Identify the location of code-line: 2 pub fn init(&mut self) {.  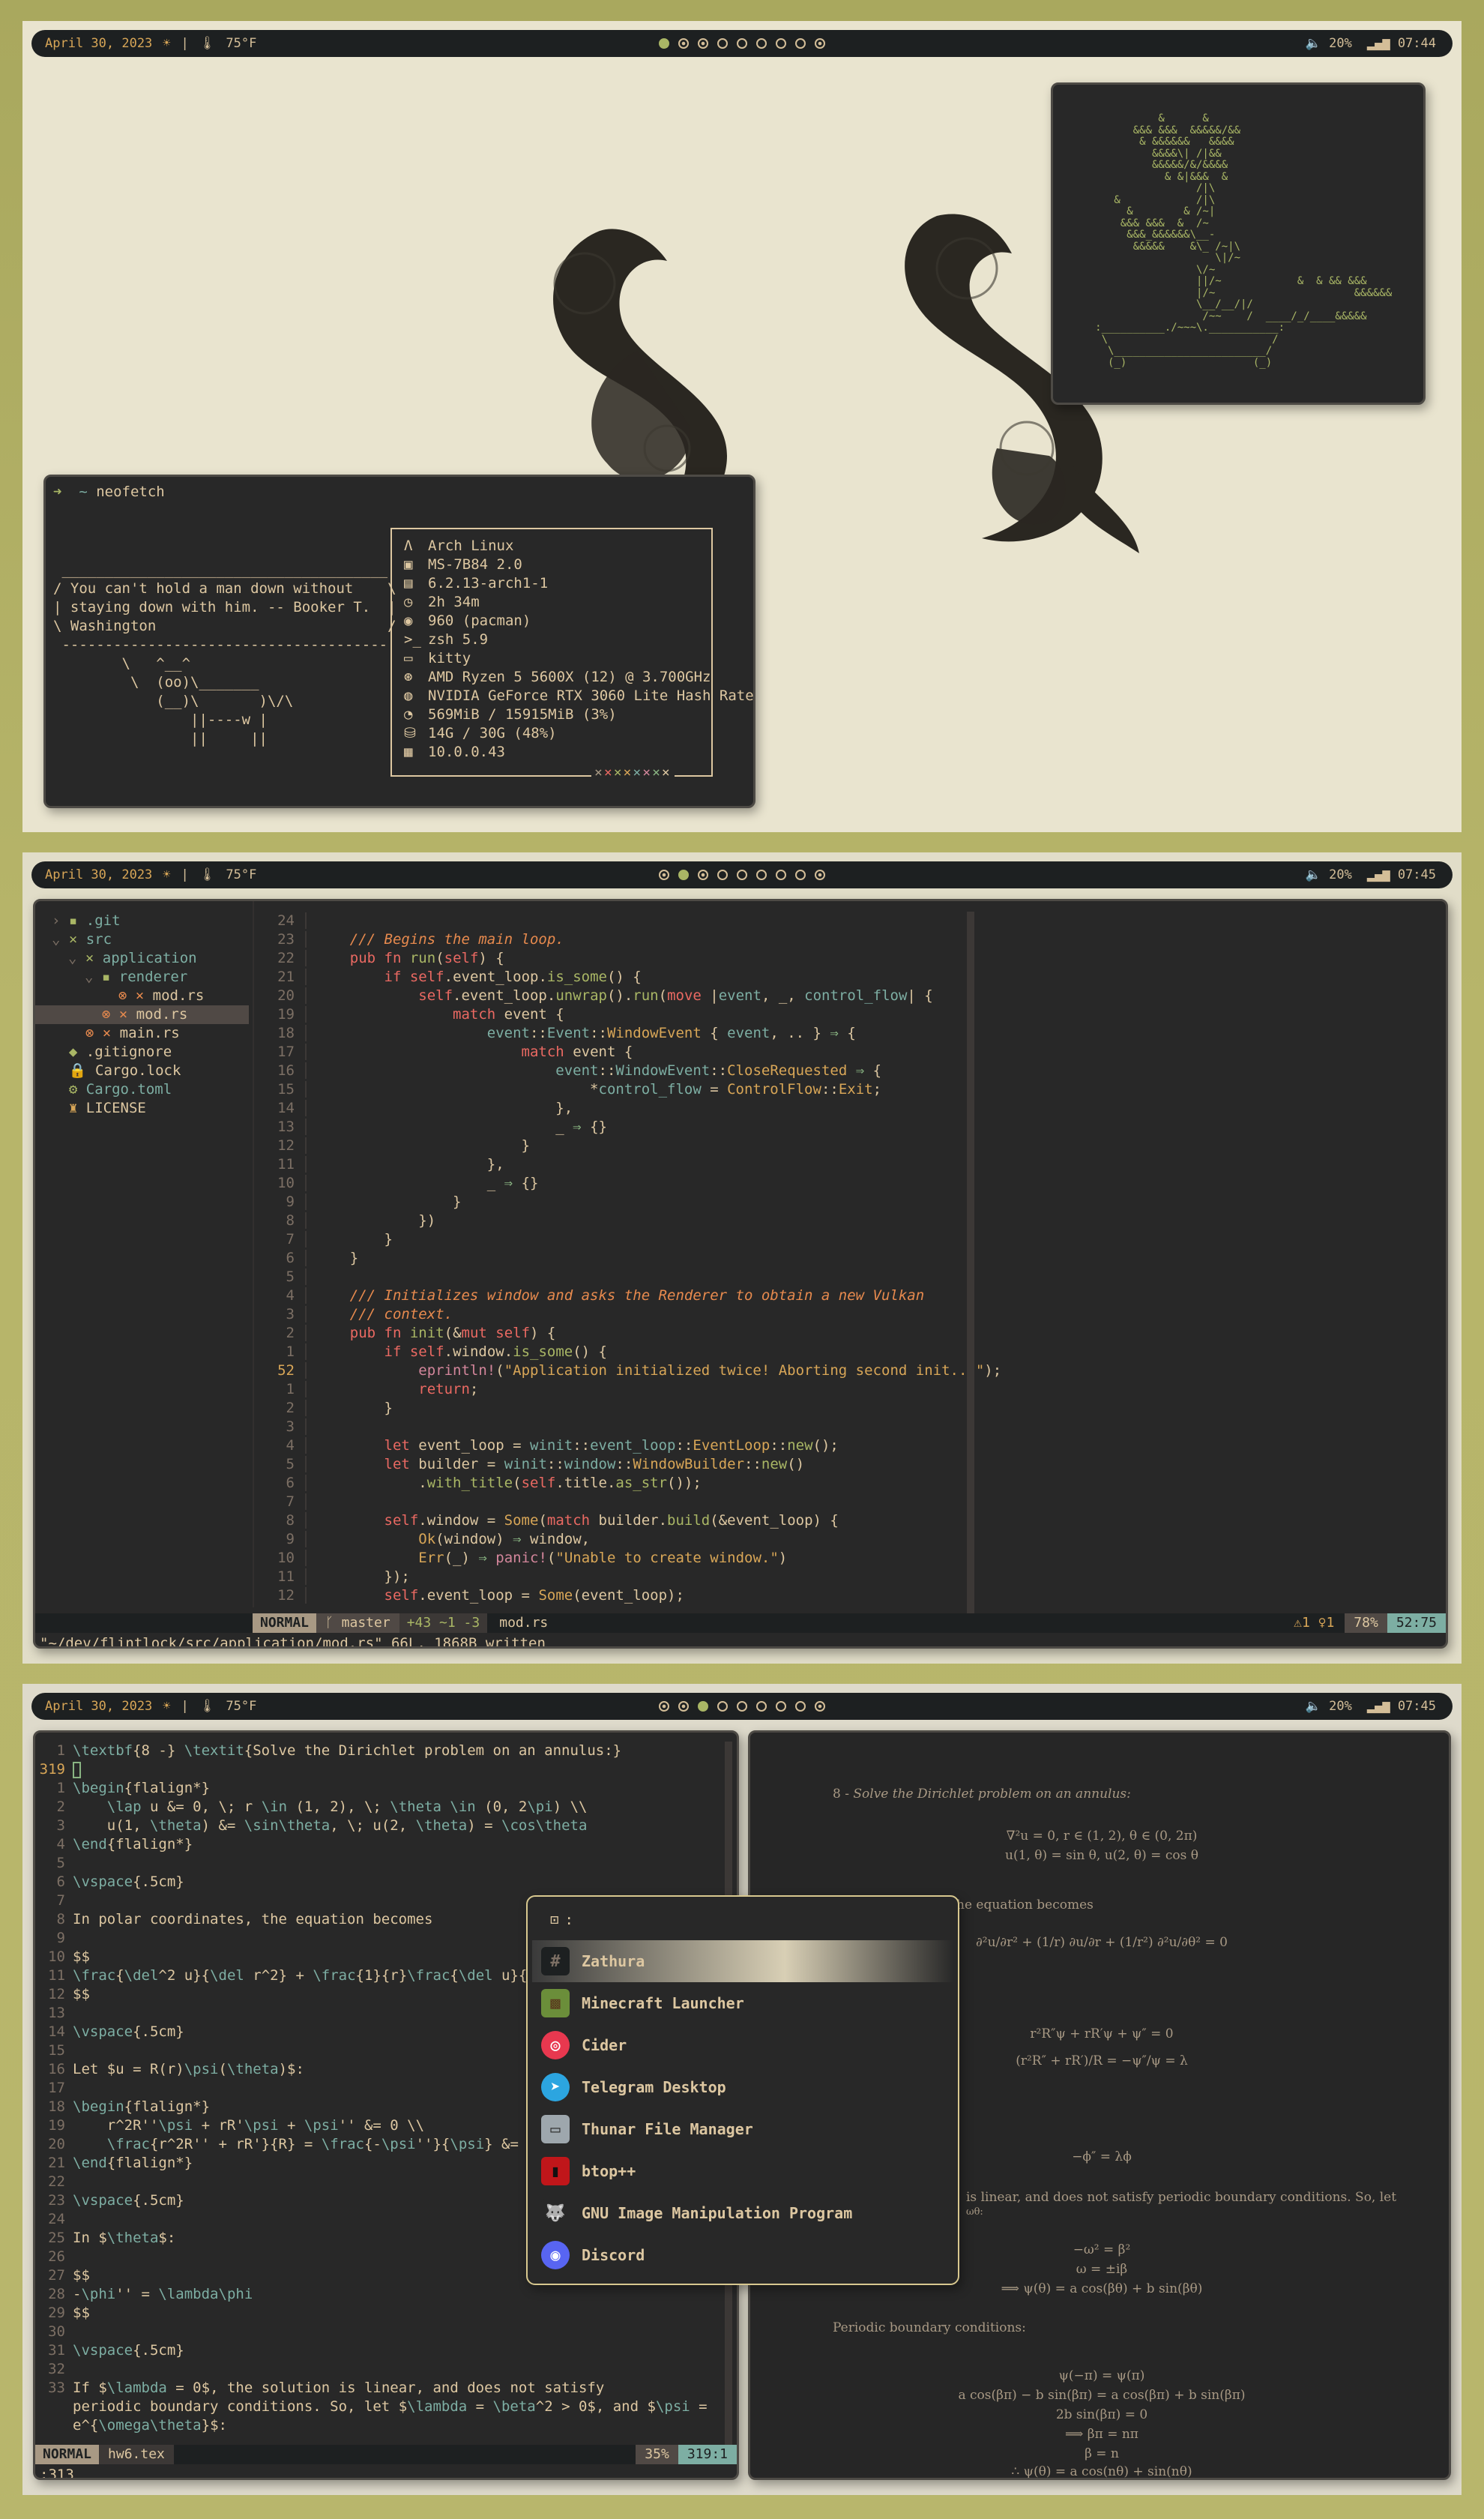
(635, 1333).